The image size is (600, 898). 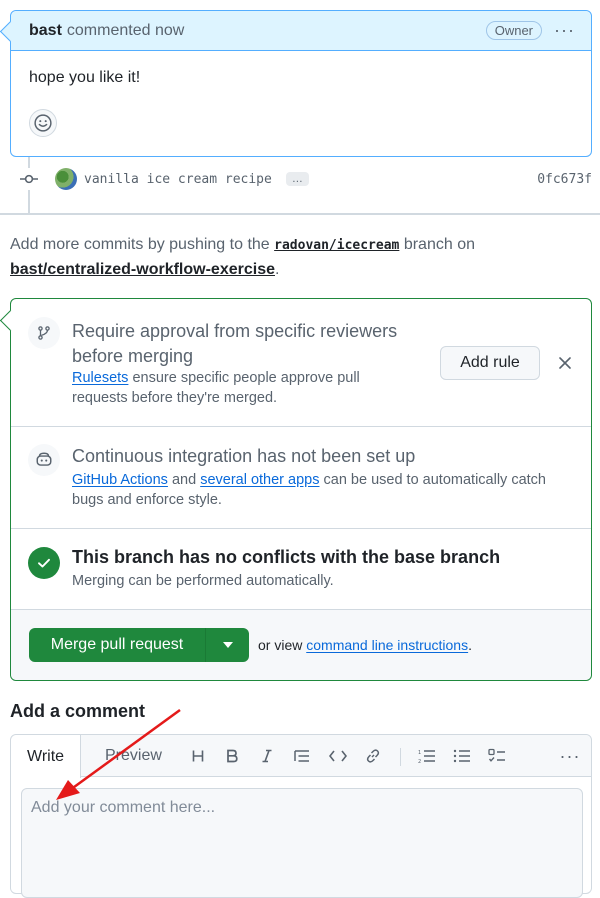 What do you see at coordinates (44, 460) in the screenshot?
I see `ci-icon` at bounding box center [44, 460].